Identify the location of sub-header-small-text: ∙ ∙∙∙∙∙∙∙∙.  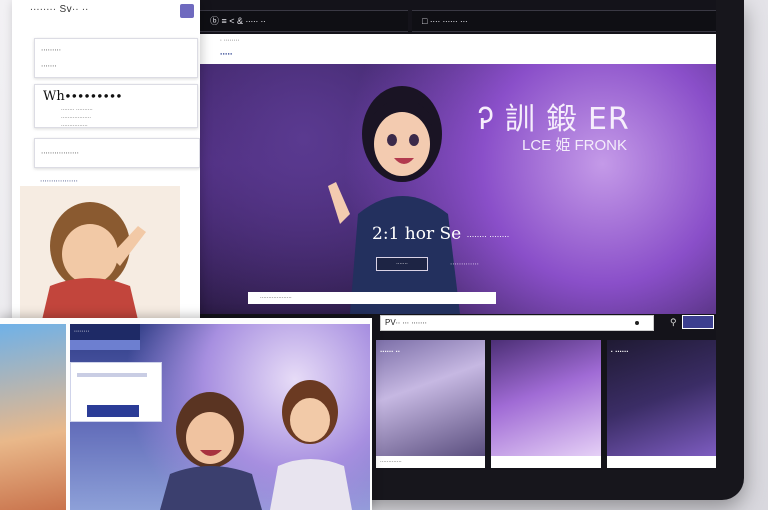
(230, 40).